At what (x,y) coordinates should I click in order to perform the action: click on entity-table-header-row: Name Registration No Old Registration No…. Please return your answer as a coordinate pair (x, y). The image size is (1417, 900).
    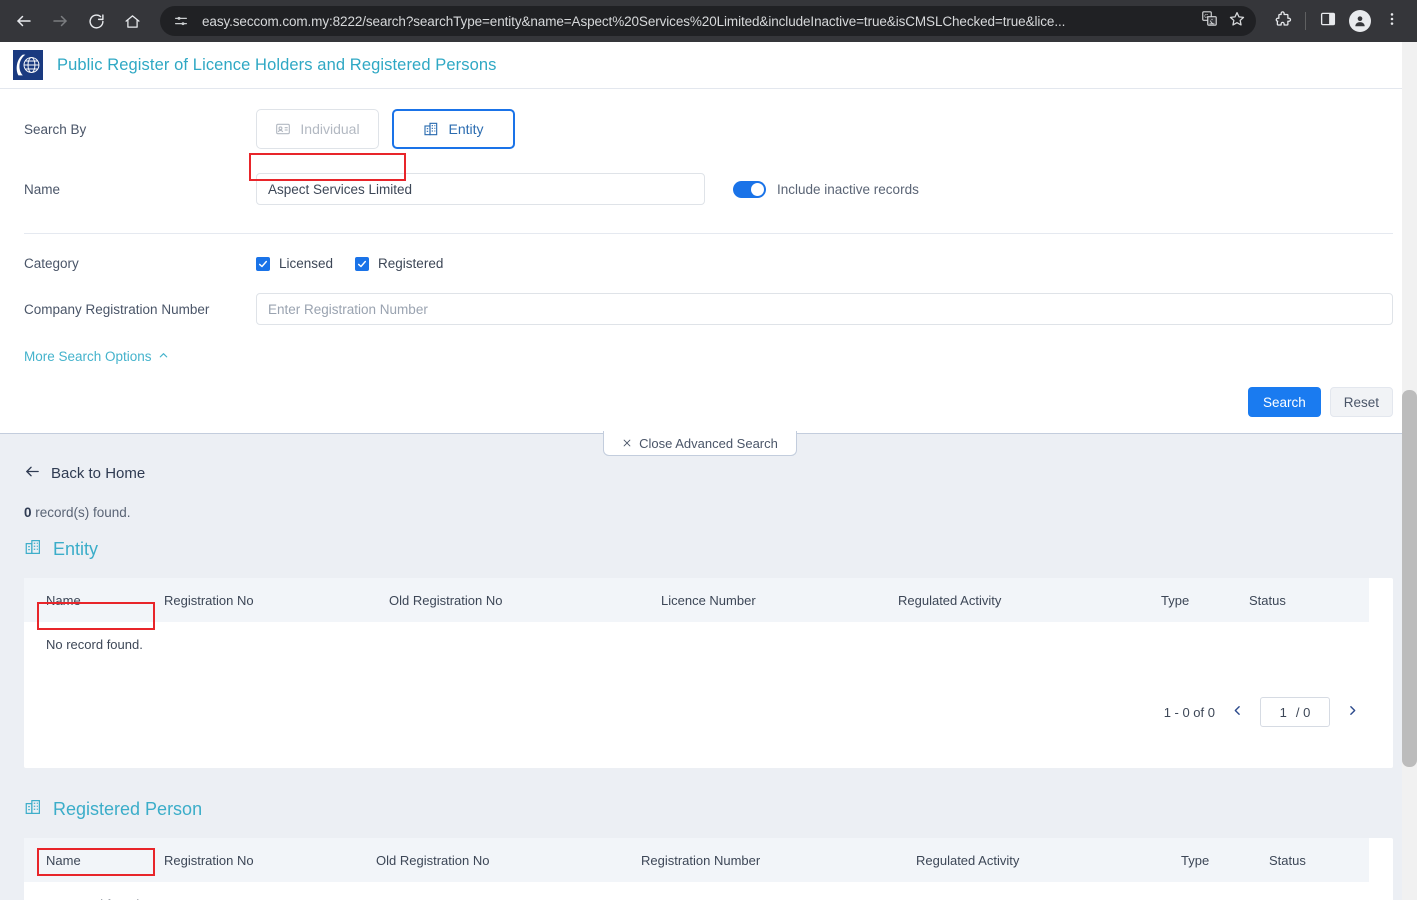
    Looking at the image, I should click on (696, 600).